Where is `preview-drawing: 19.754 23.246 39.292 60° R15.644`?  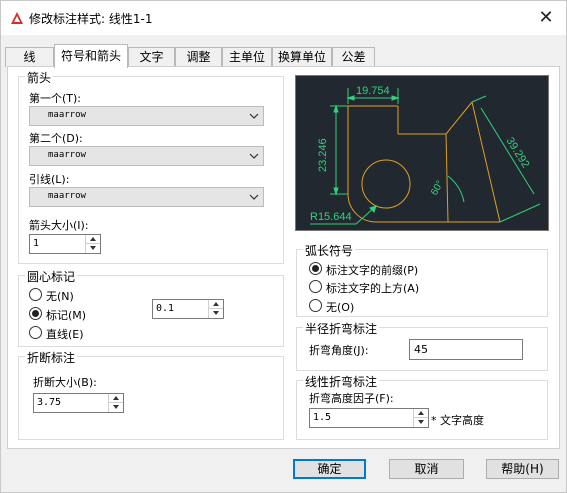 preview-drawing: 19.754 23.246 39.292 60° R15.644 is located at coordinates (425, 155).